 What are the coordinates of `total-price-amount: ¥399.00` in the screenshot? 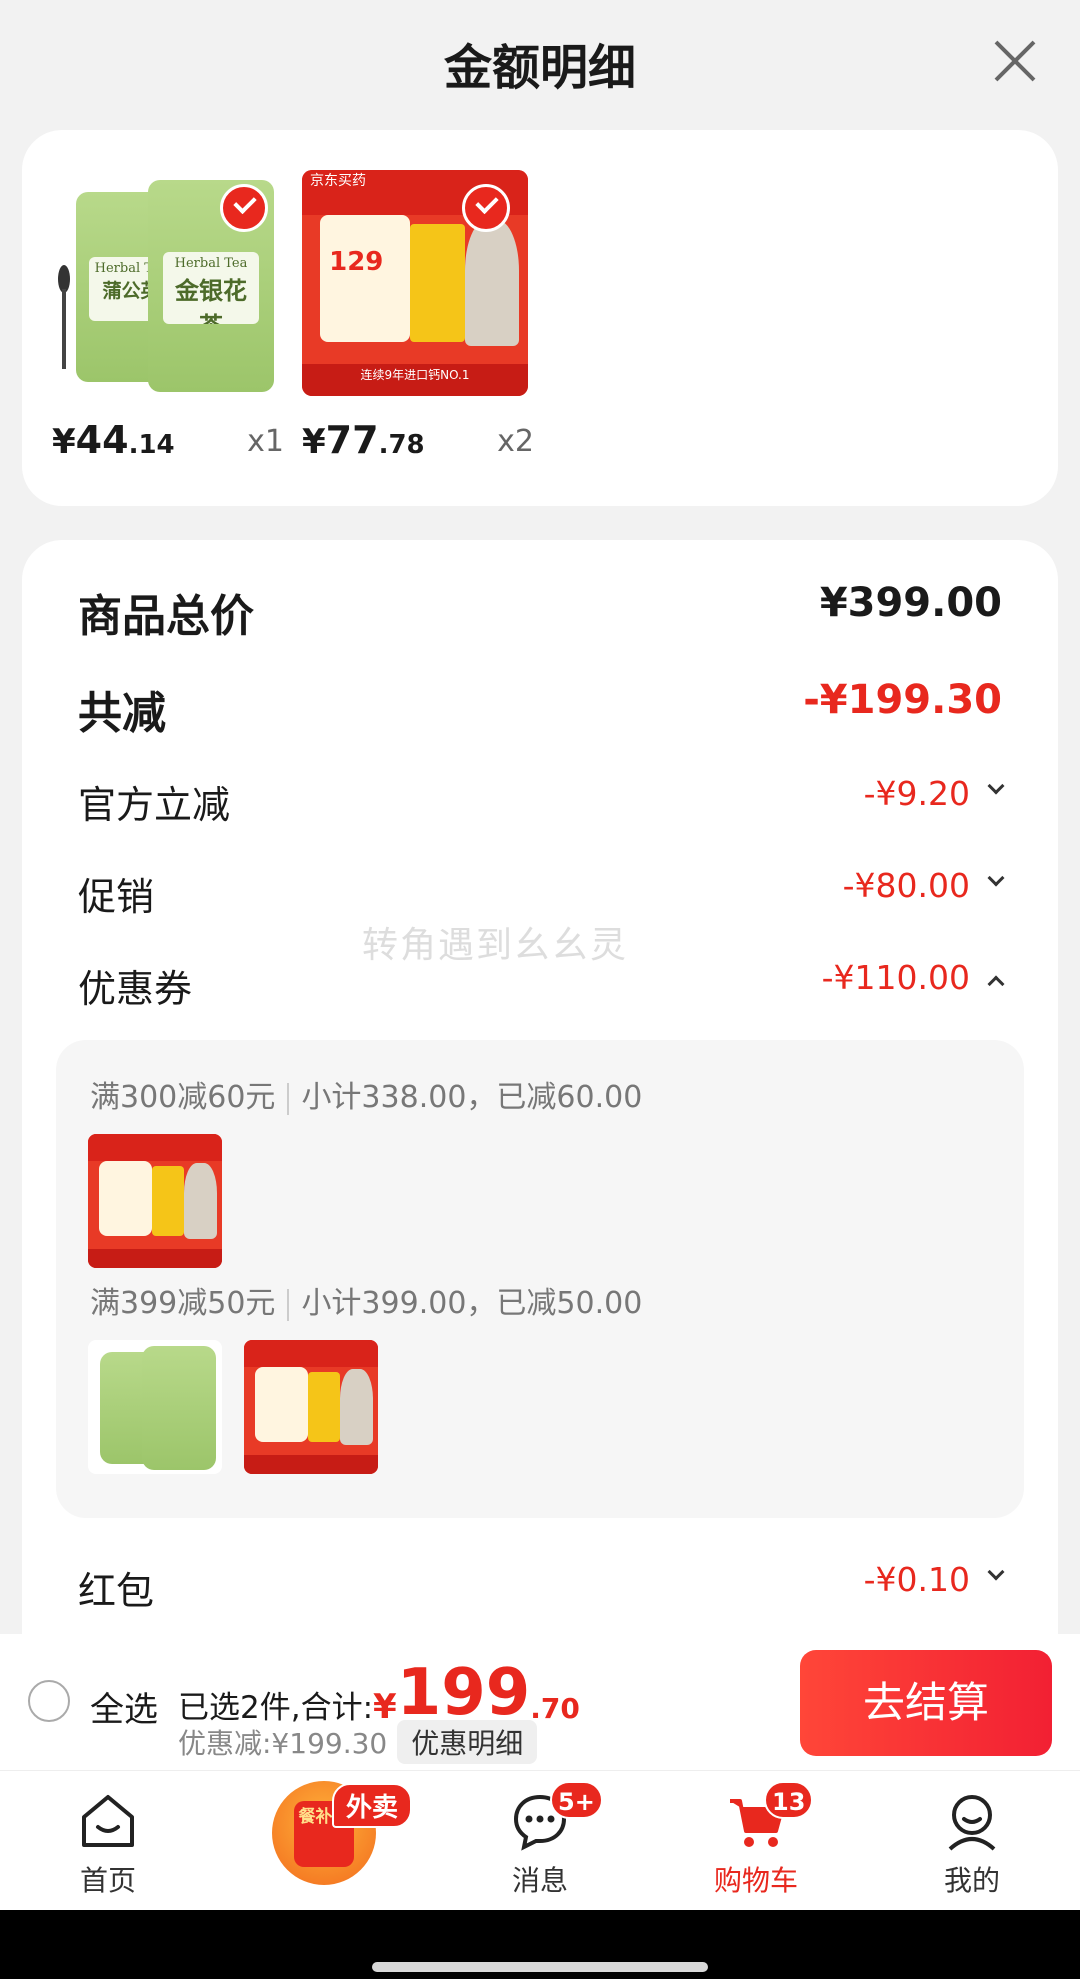 It's located at (910, 603).